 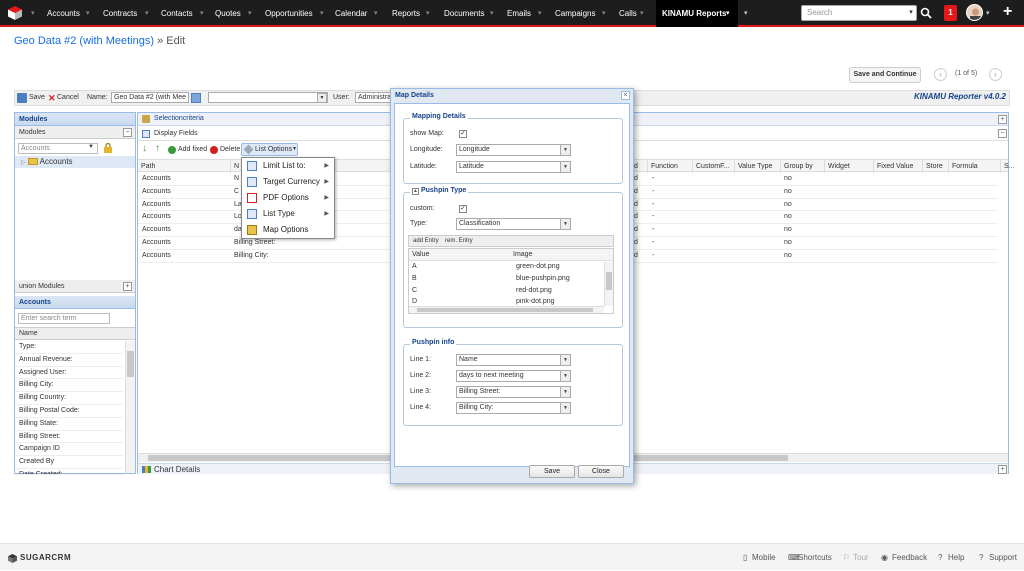 What do you see at coordinates (69, 411) in the screenshot?
I see `field-item: Billing Postal Code:` at bounding box center [69, 411].